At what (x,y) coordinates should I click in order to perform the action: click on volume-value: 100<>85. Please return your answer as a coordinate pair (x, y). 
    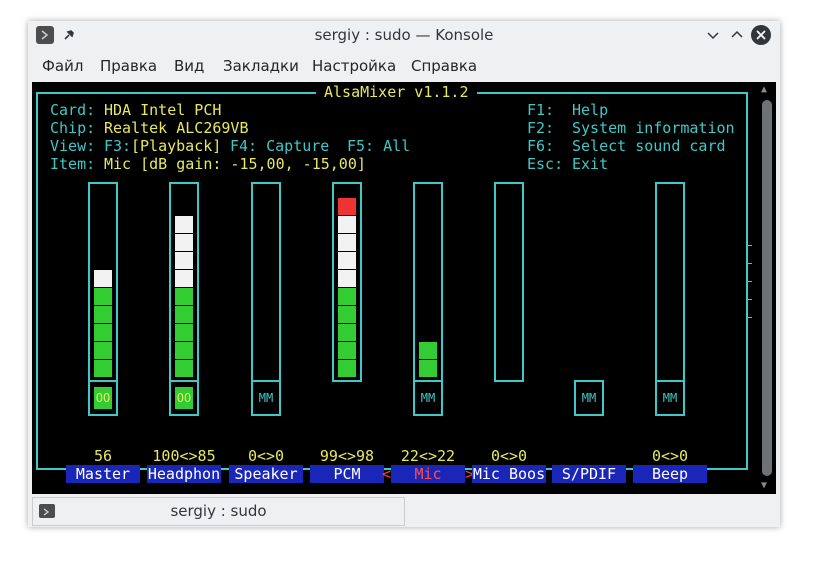
    Looking at the image, I should click on (184, 456).